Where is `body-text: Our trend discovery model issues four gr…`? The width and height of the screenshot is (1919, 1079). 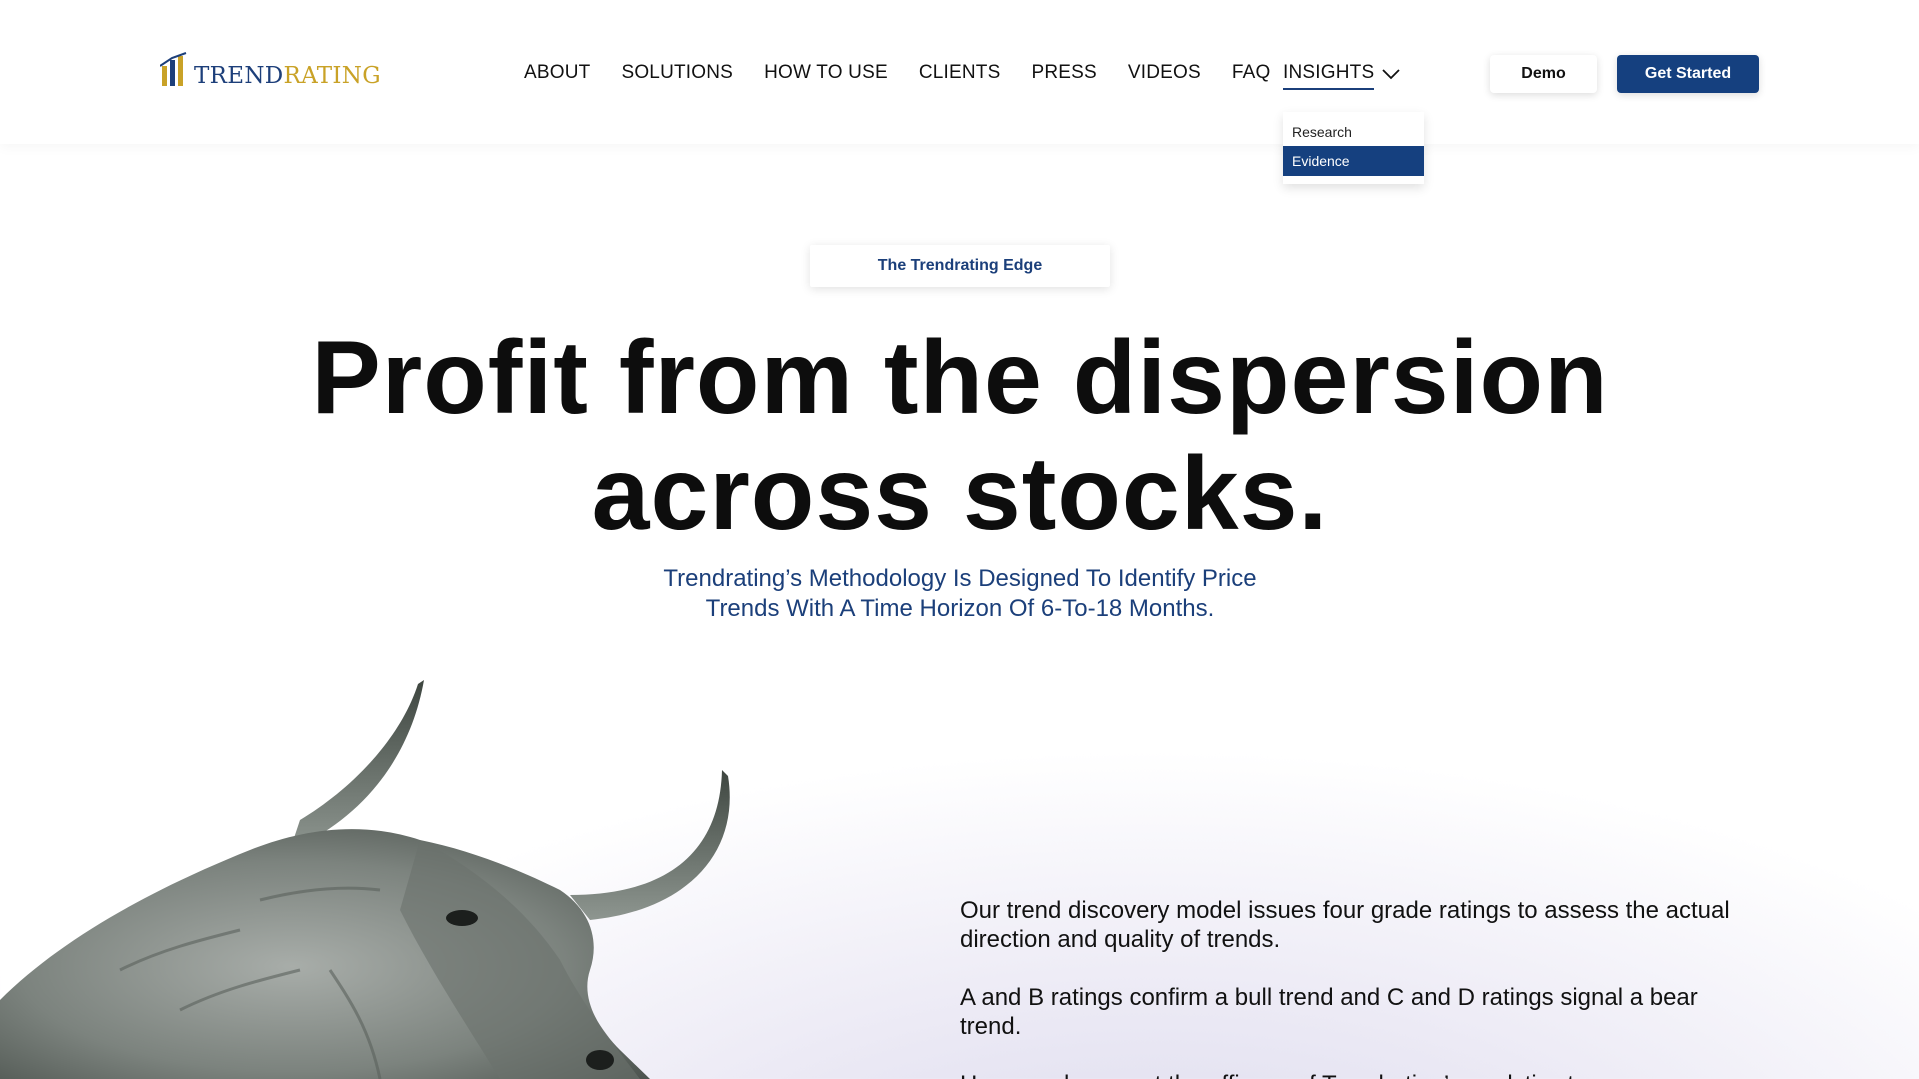 body-text: Our trend discovery model issues four gr… is located at coordinates (1360, 987).